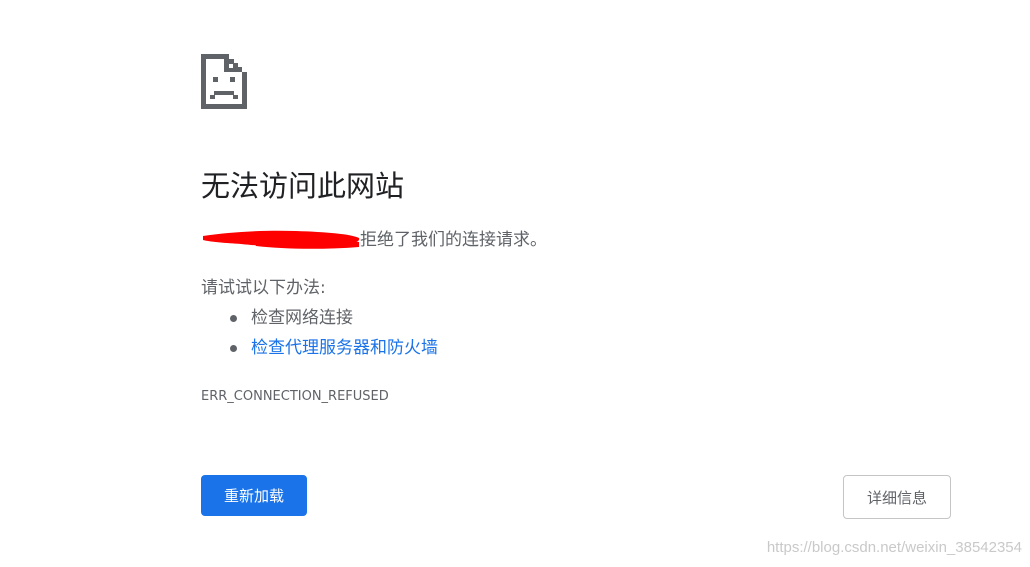 This screenshot has height=567, width=1030. What do you see at coordinates (897, 497) in the screenshot?
I see `details-button: 详细信息` at bounding box center [897, 497].